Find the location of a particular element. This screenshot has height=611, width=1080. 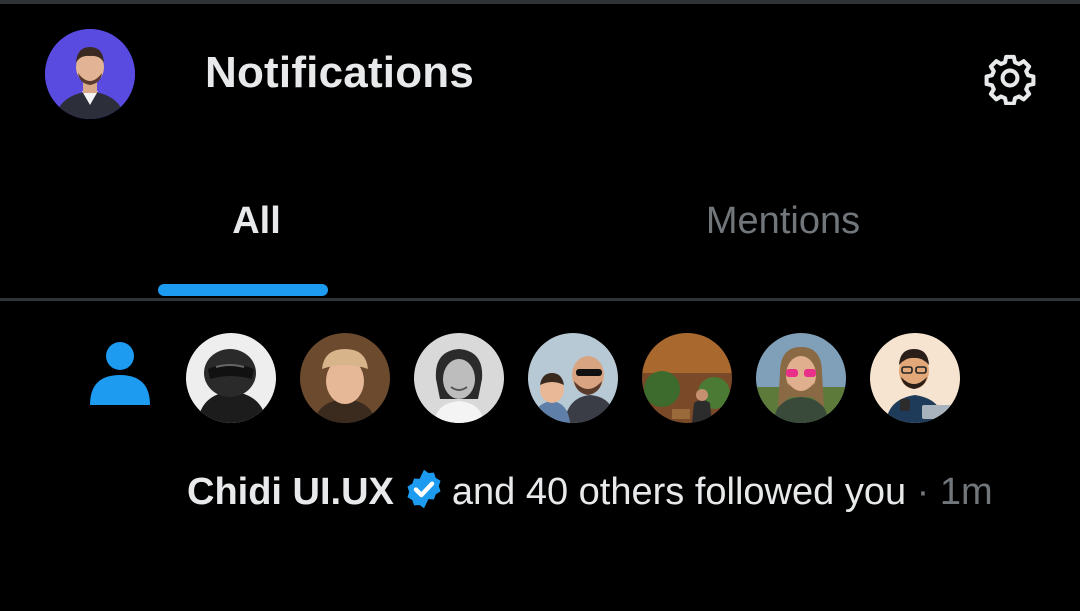

pink-sunglasses-avatar is located at coordinates (801, 378).